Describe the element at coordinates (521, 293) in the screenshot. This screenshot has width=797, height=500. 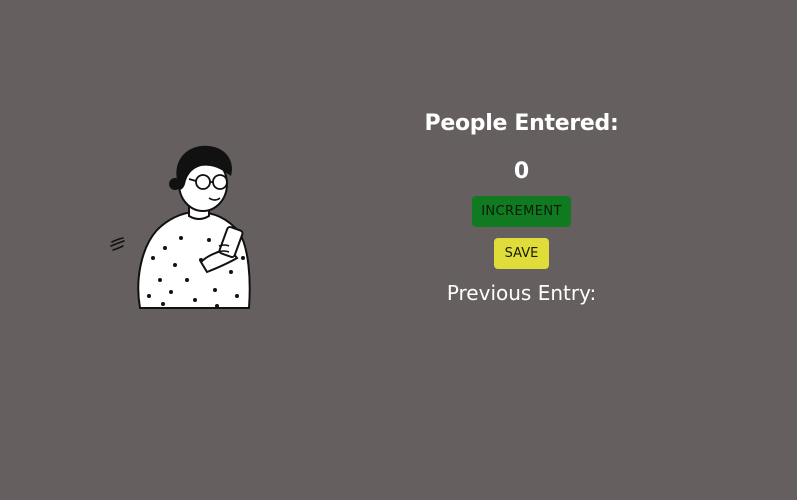
I see `previous-entry-label: Previous Entry:` at that location.